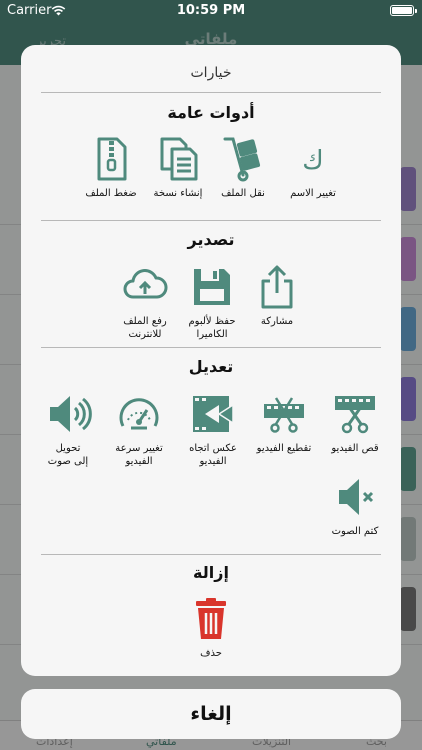  I want to click on speaker-waves-icon, so click(71, 414).